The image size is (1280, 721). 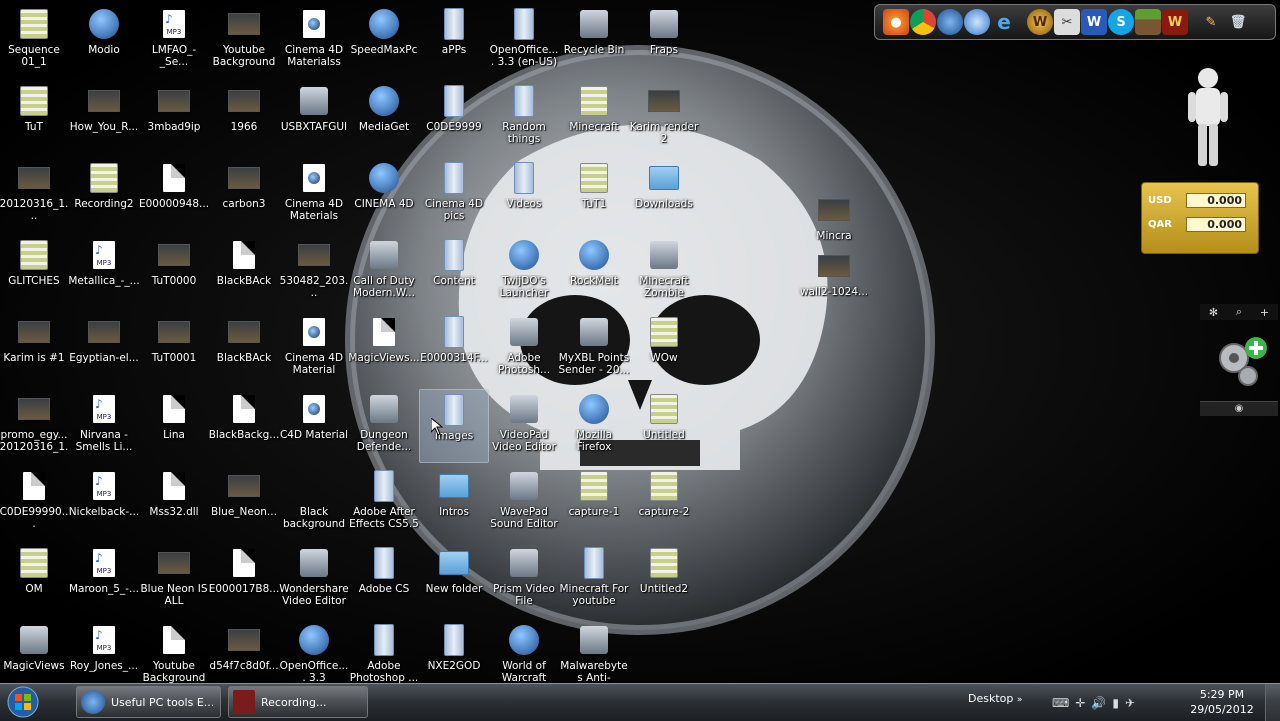 What do you see at coordinates (594, 272) in the screenshot?
I see `desktop-icon-rockmelt: RockMelt` at bounding box center [594, 272].